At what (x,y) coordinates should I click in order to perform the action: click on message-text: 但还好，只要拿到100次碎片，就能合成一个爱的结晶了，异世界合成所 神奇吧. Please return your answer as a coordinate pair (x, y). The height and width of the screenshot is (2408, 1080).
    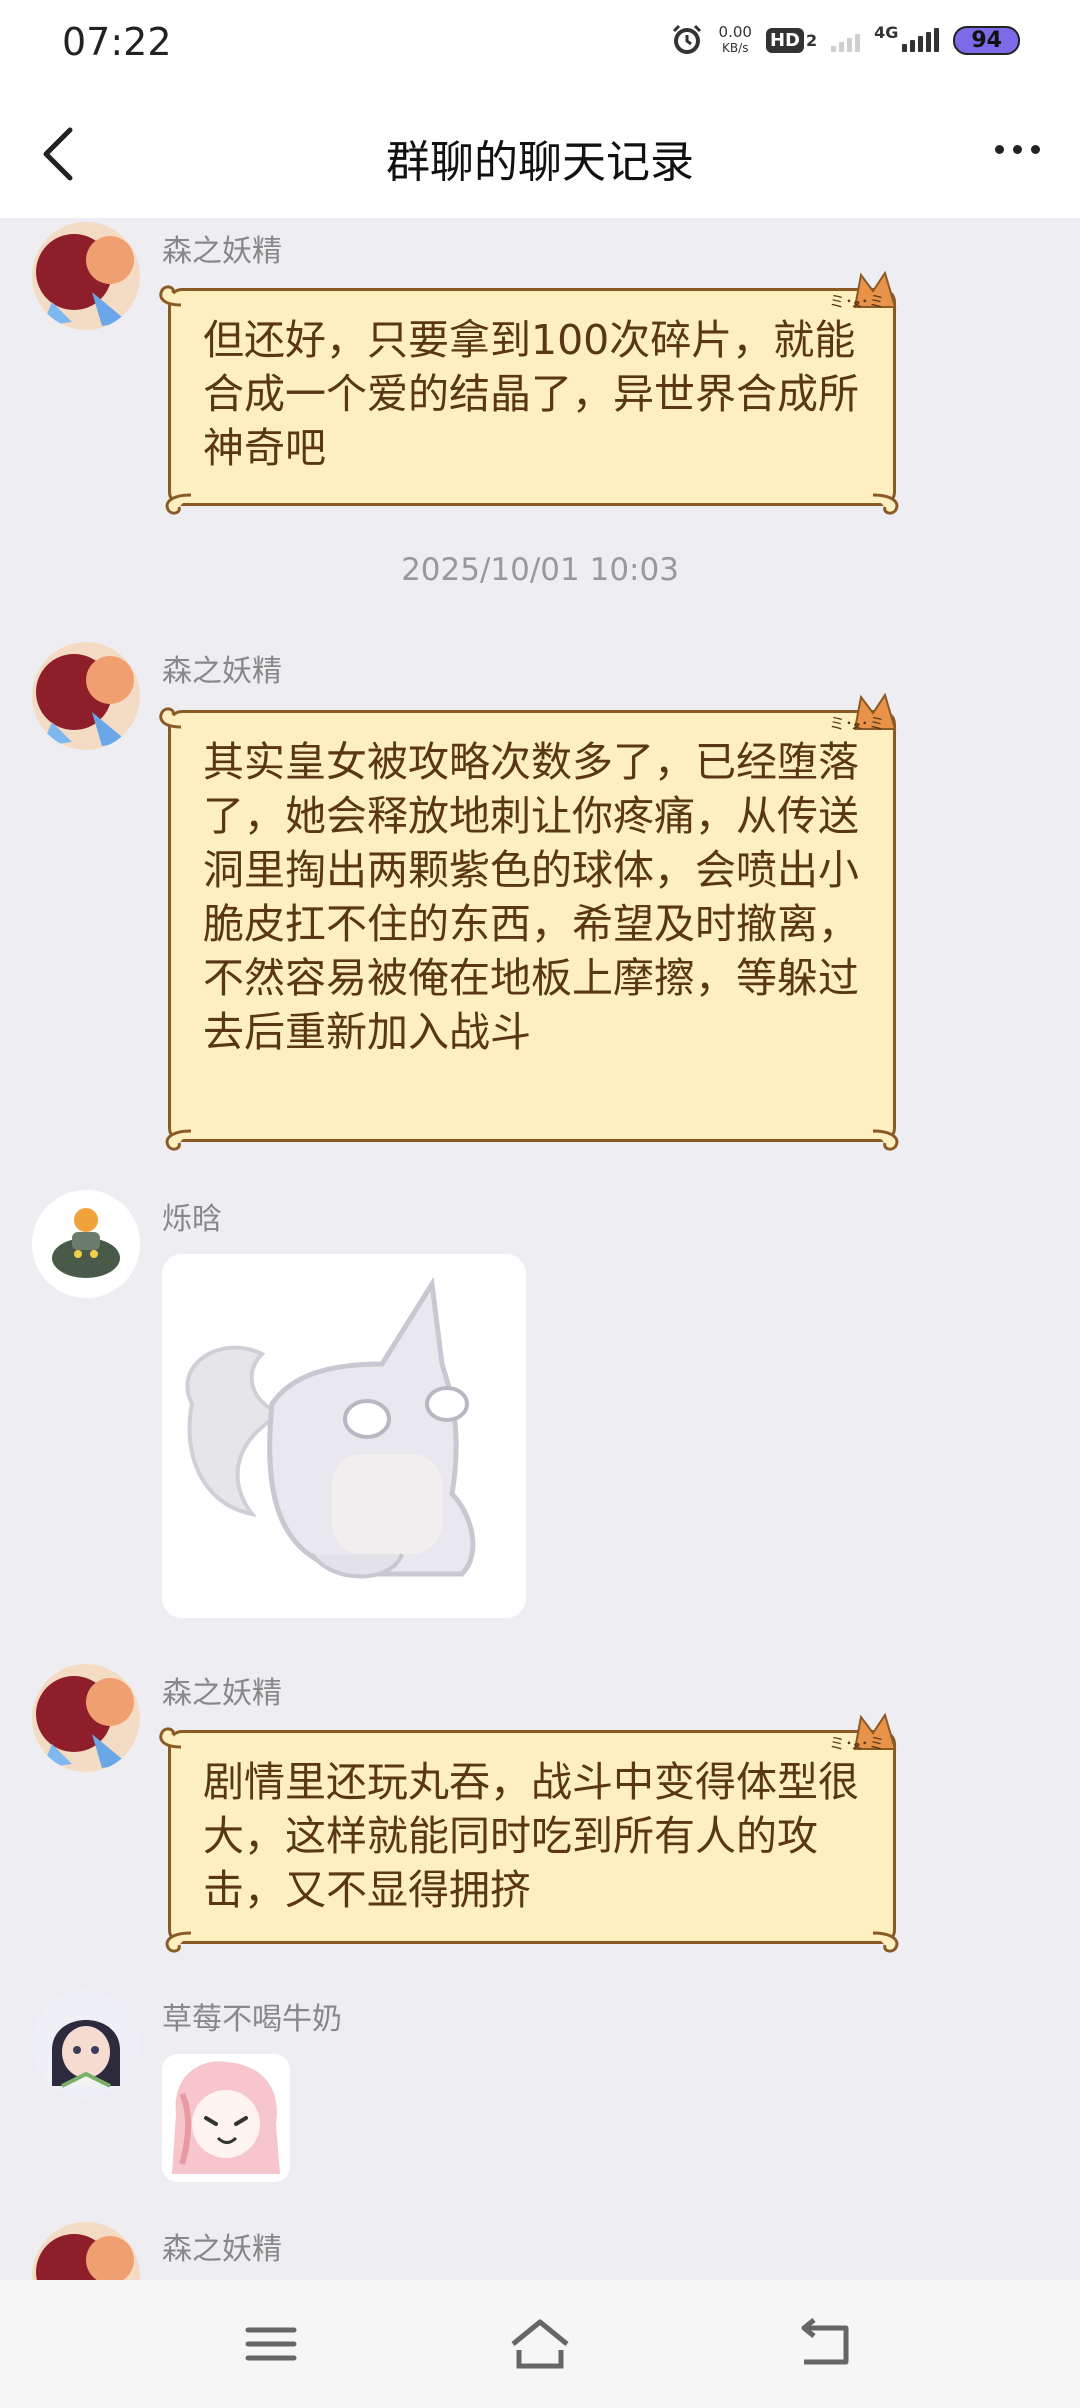
    Looking at the image, I should click on (531, 394).